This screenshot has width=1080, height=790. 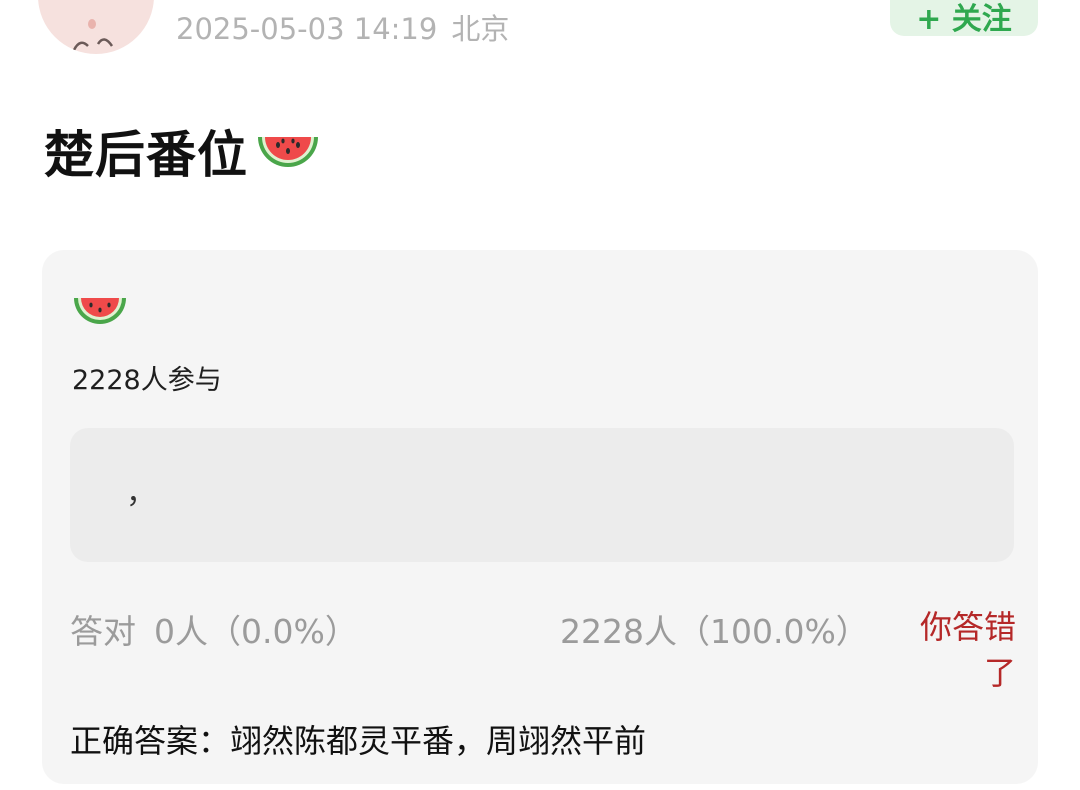 I want to click on result-badge: 你答错了, so click(x=967, y=650).